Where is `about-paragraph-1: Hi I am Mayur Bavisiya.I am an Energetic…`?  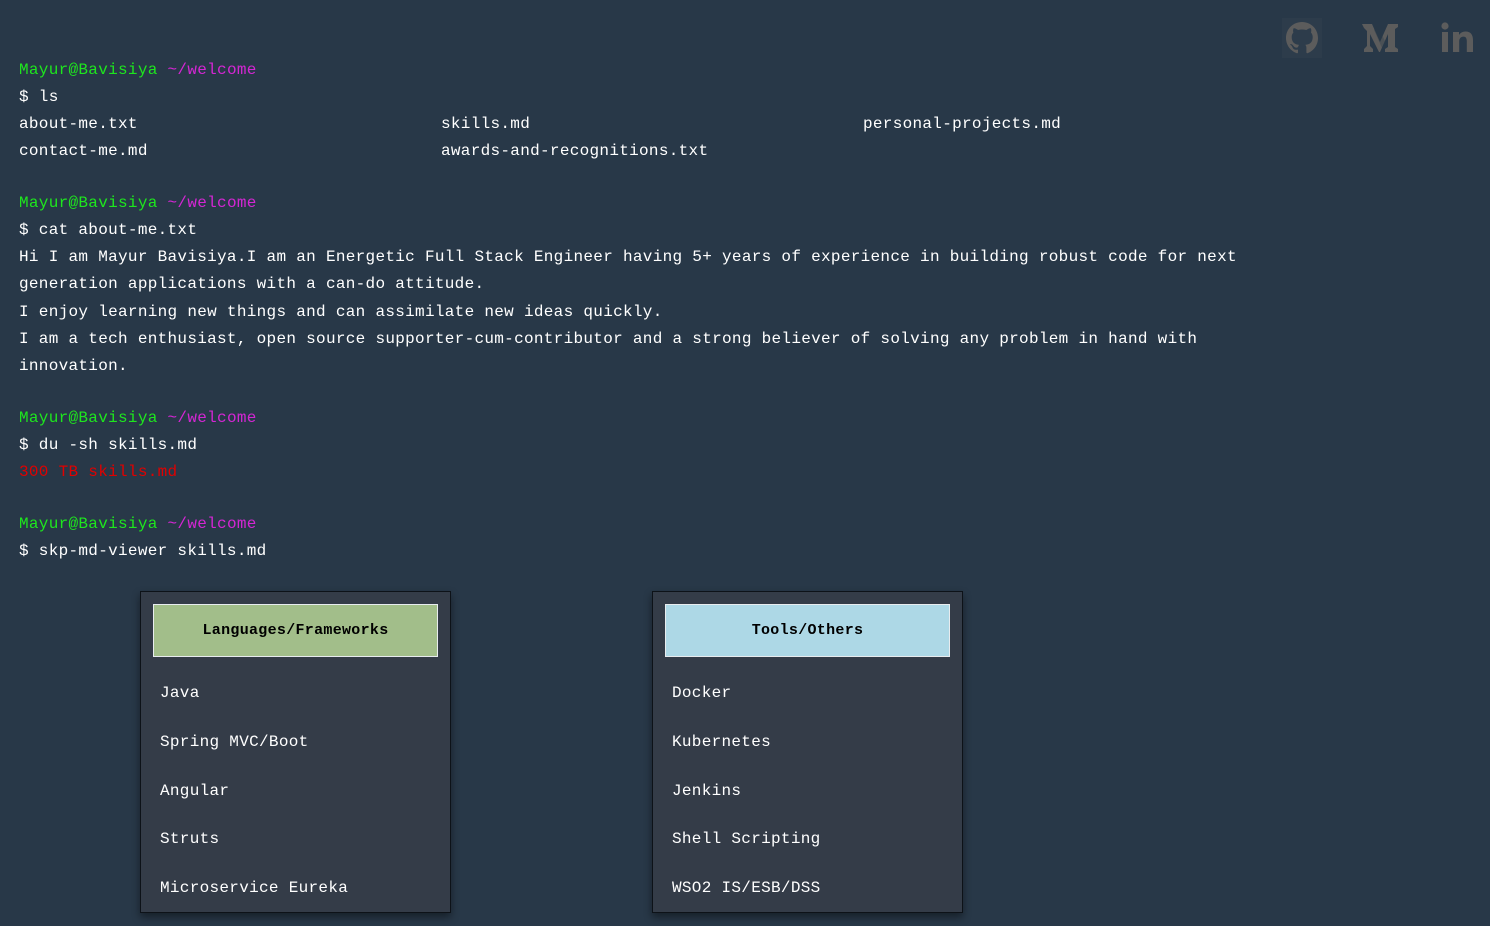 about-paragraph-1: Hi I am Mayur Bavisiya.I am an Energetic… is located at coordinates (628, 271).